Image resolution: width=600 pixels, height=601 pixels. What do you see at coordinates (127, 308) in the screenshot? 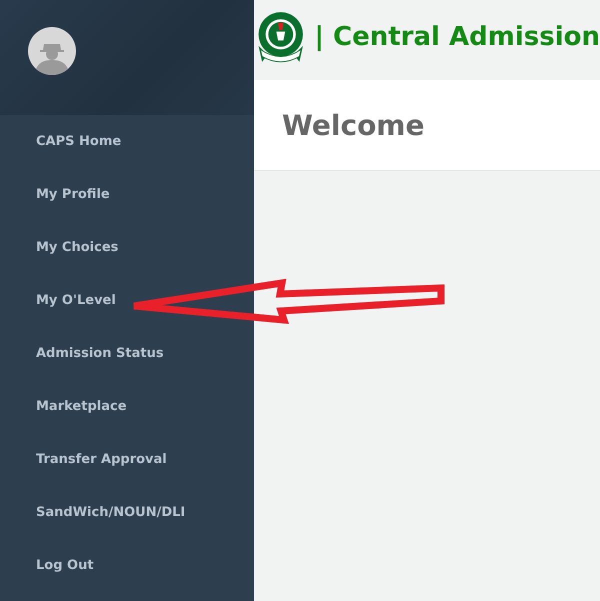
I see `sidebar-item: My O'Level` at bounding box center [127, 308].